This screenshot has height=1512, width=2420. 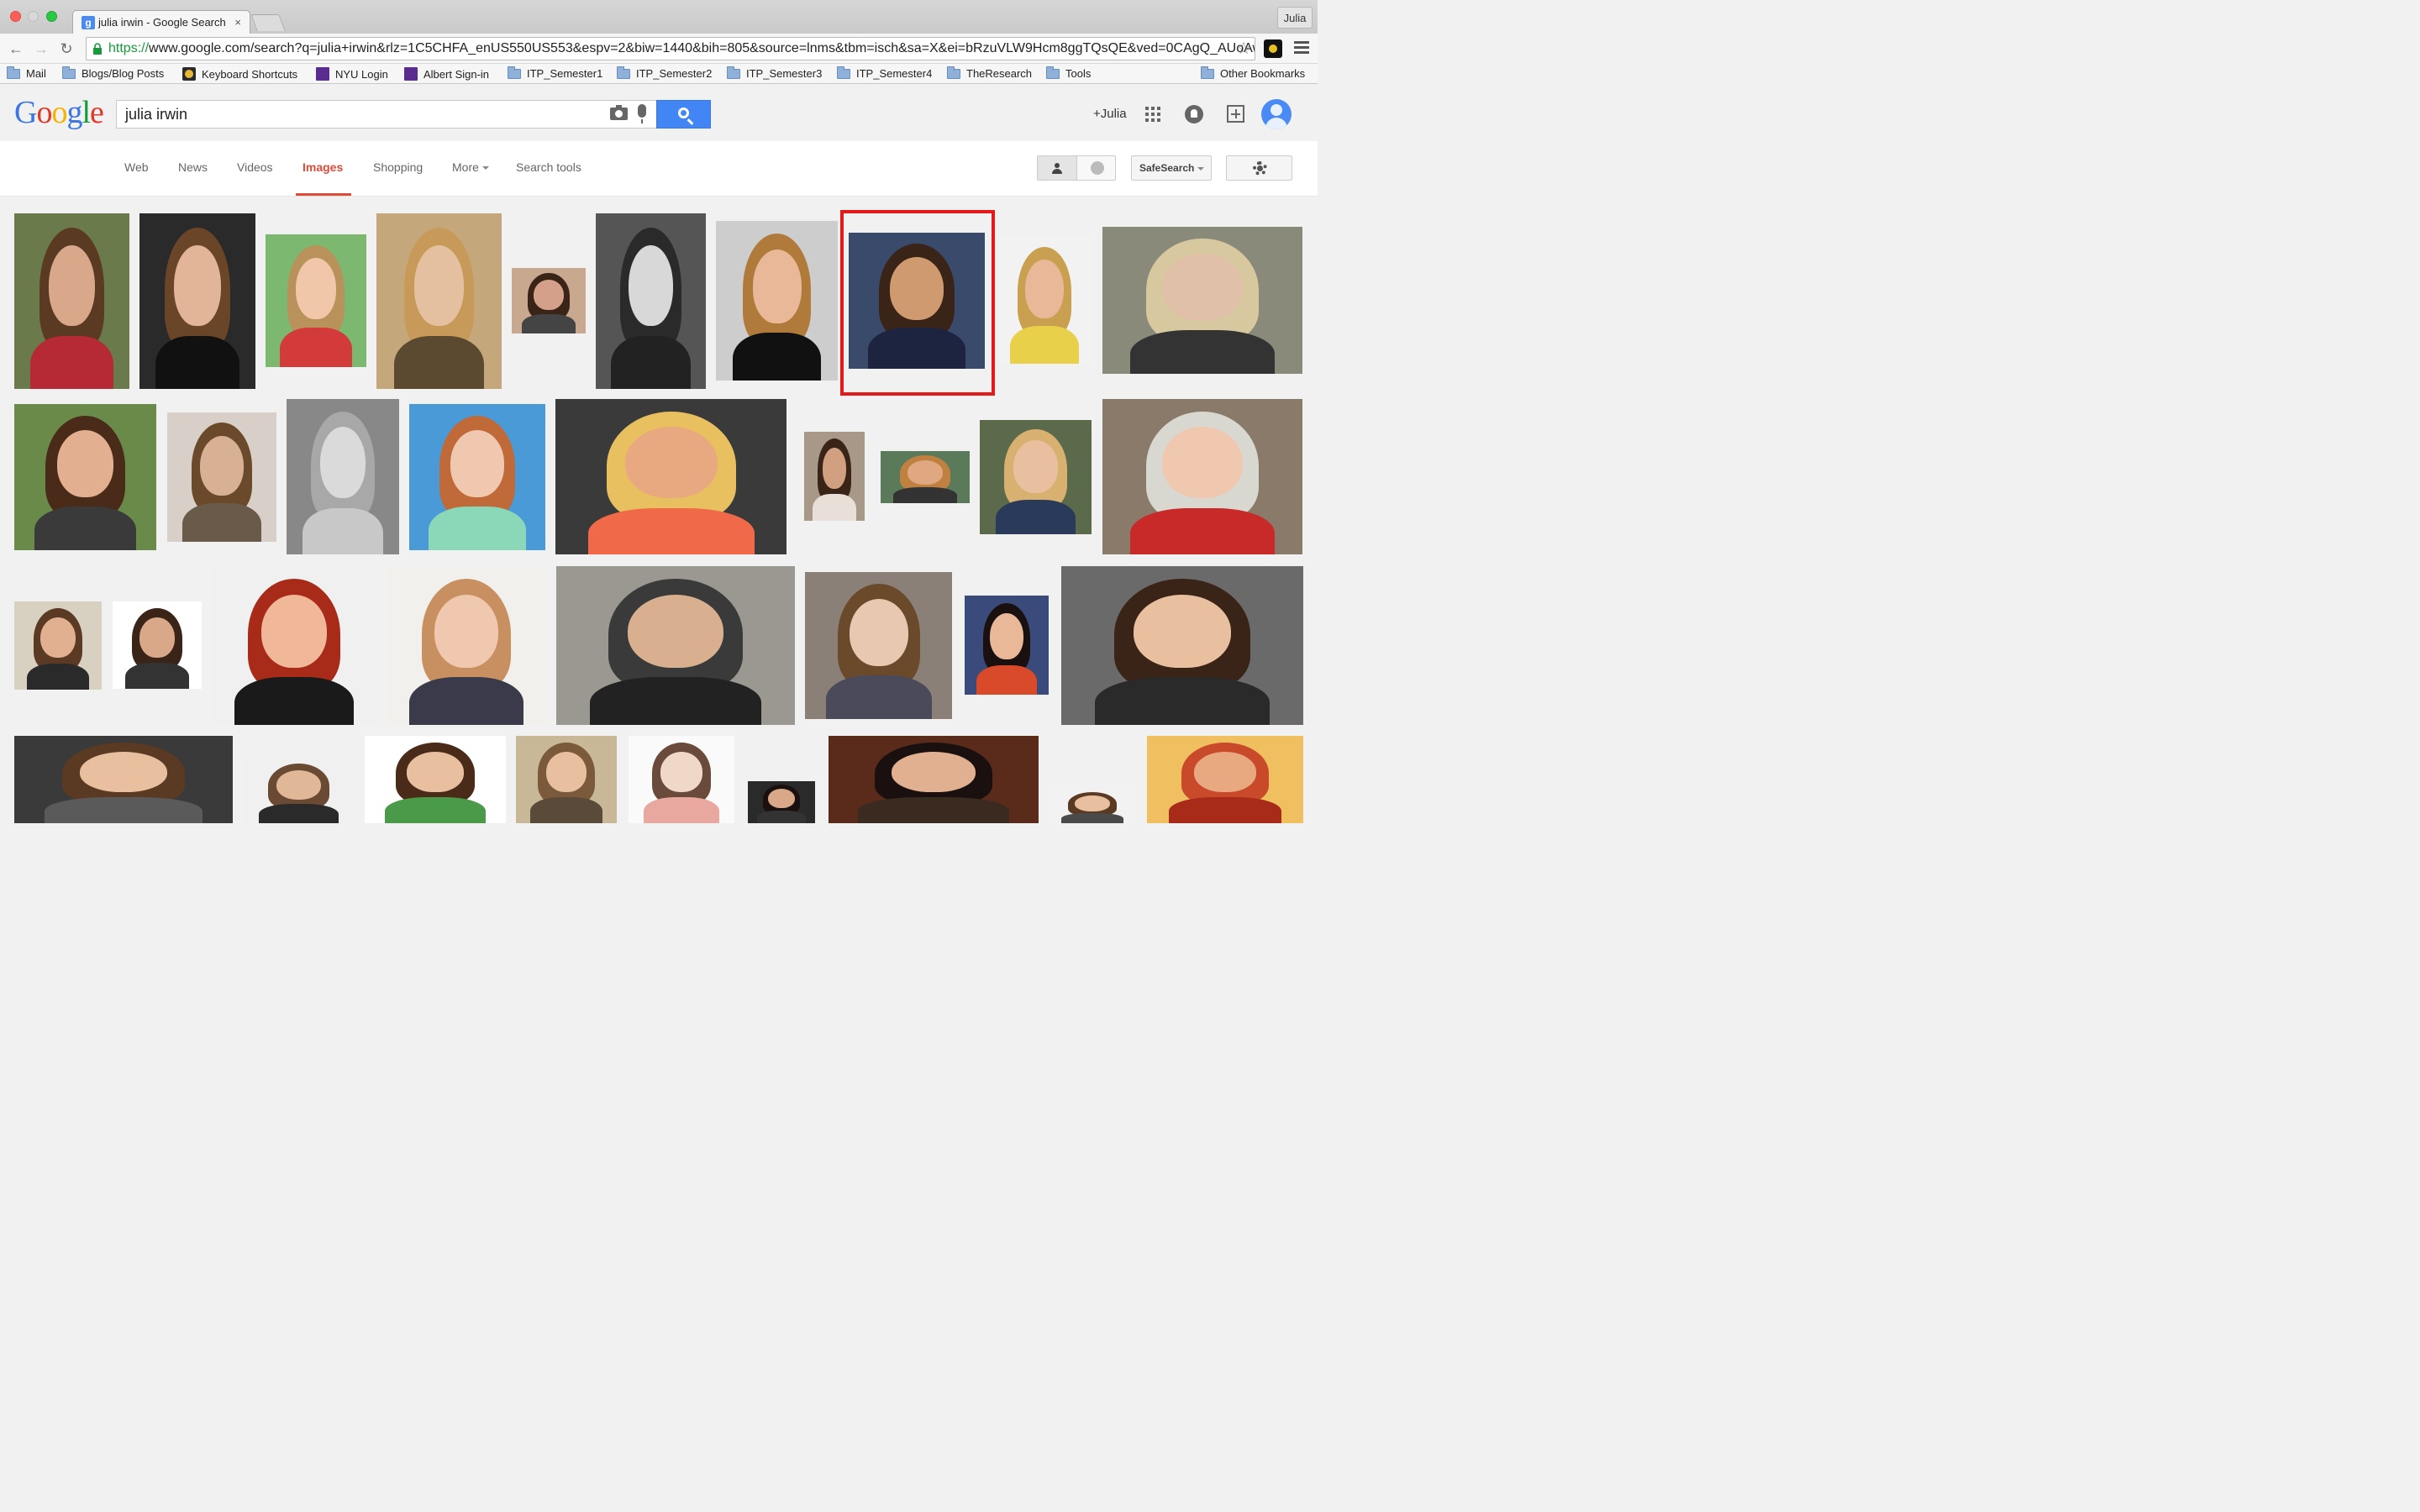 What do you see at coordinates (683, 114) in the screenshot?
I see `search-button` at bounding box center [683, 114].